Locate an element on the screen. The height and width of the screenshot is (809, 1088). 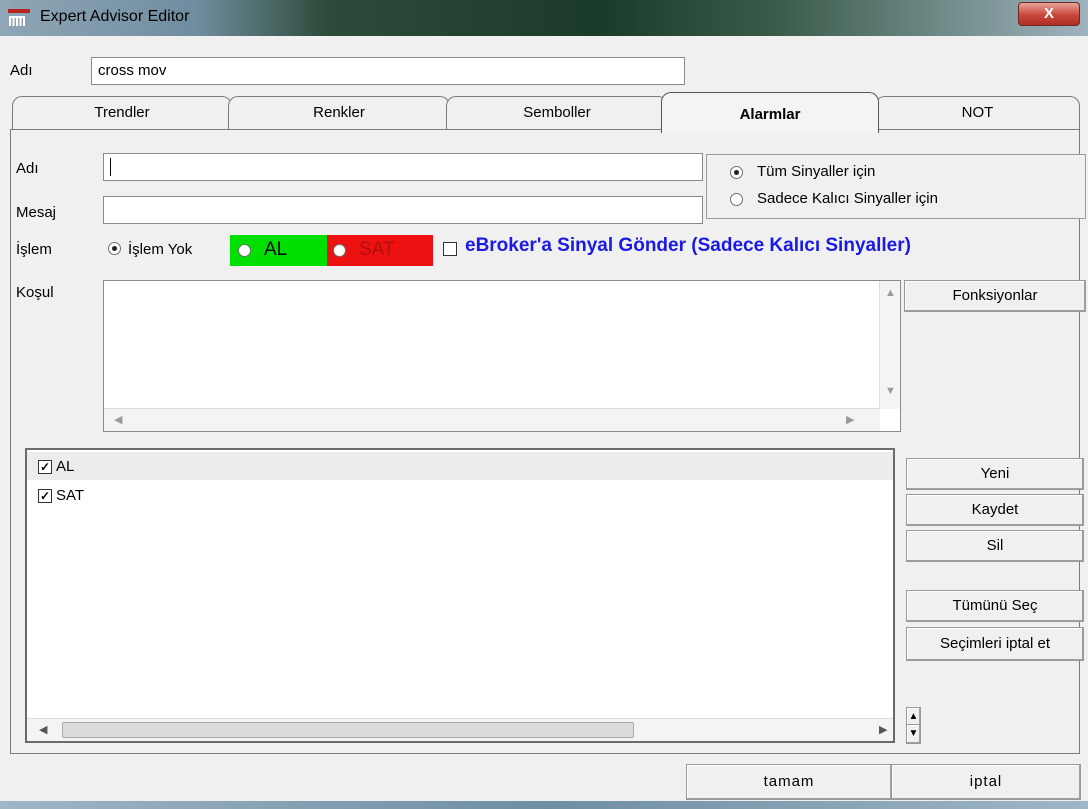
app-icon is located at coordinates (19, 17).